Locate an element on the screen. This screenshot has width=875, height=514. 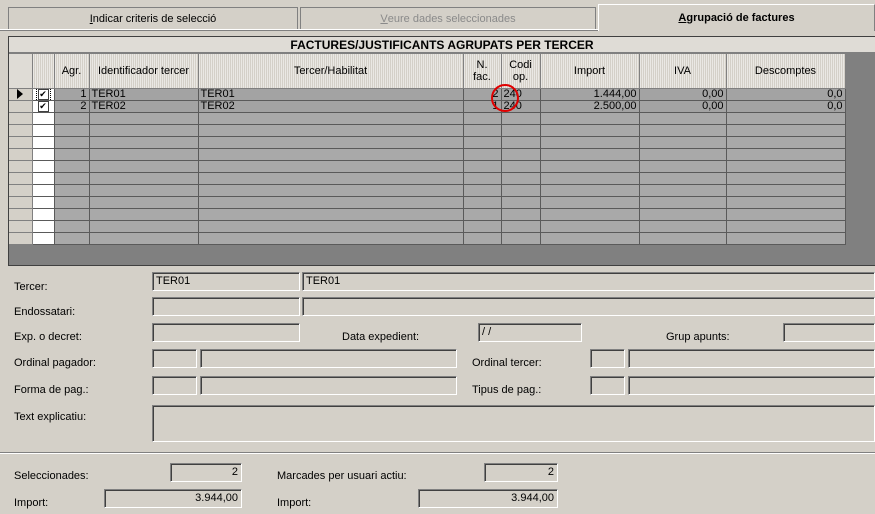
ordinal-pagador-label: Ordinal pagador: is located at coordinates (55, 363).